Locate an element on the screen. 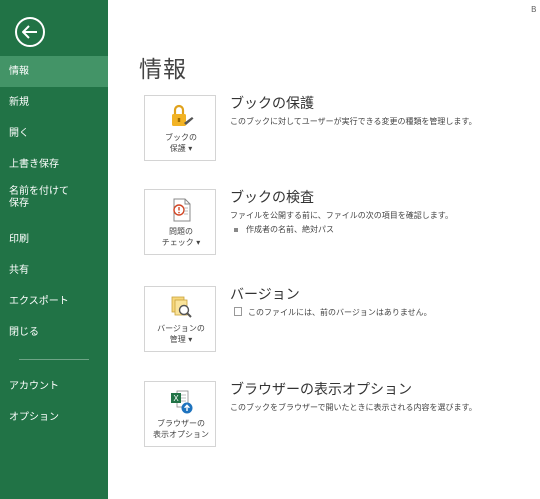 The image size is (540, 499). nav-item-open: 開く is located at coordinates (54, 133).